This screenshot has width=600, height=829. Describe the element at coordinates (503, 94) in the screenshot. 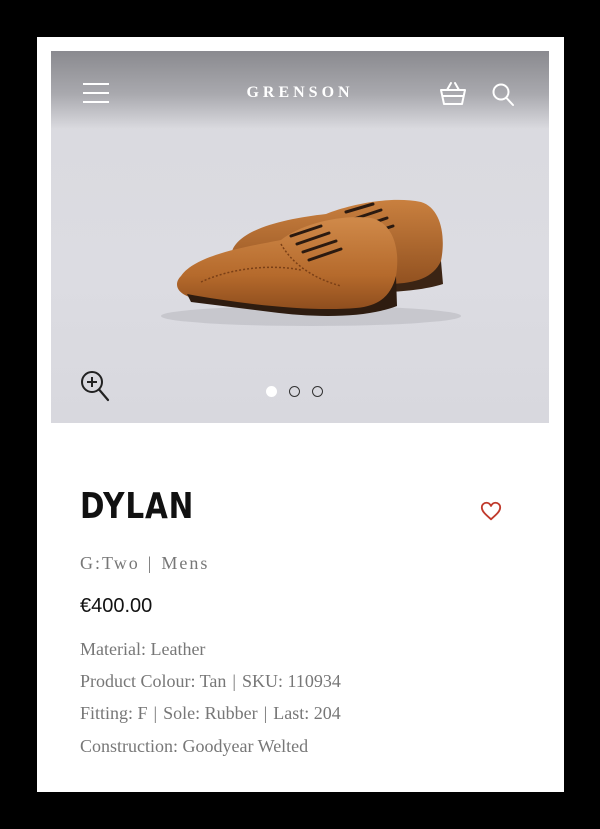

I see `search-icon` at that location.